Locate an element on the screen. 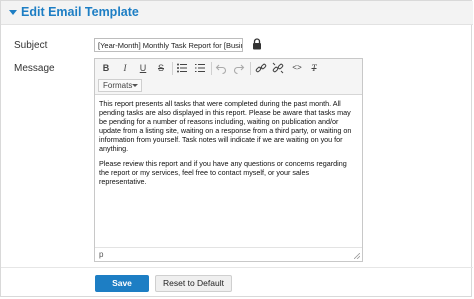  footer-divider is located at coordinates (237, 267).